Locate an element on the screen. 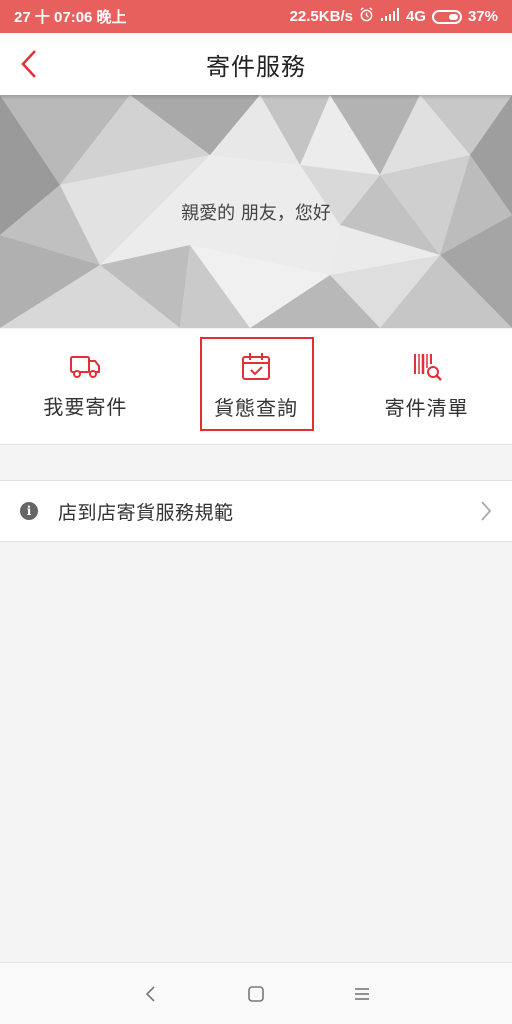 Image resolution: width=512 pixels, height=1024 pixels. action-label: 寄件清單 is located at coordinates (426, 408).